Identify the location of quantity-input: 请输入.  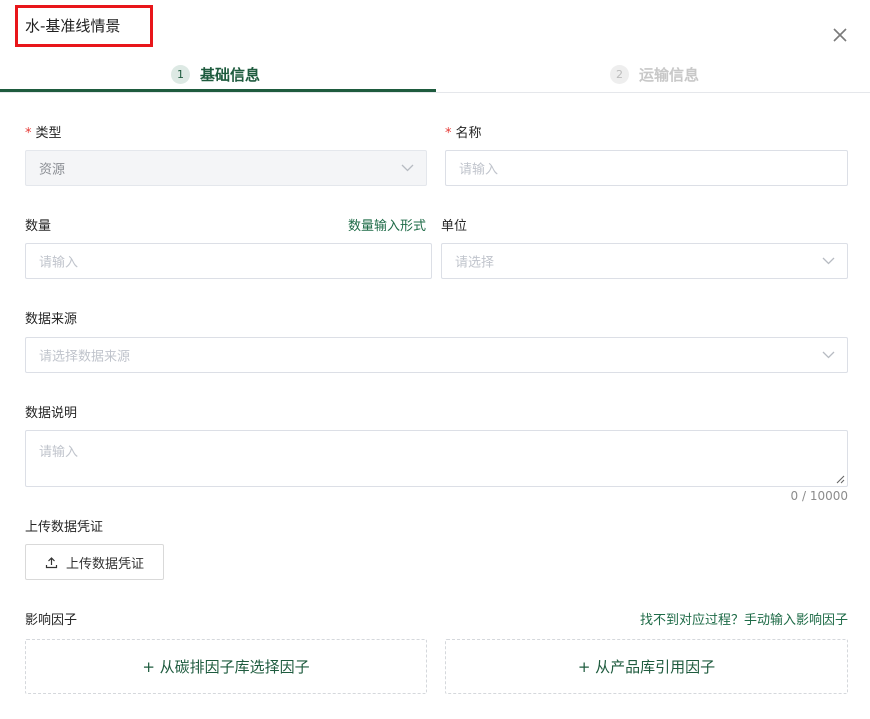
(228, 261).